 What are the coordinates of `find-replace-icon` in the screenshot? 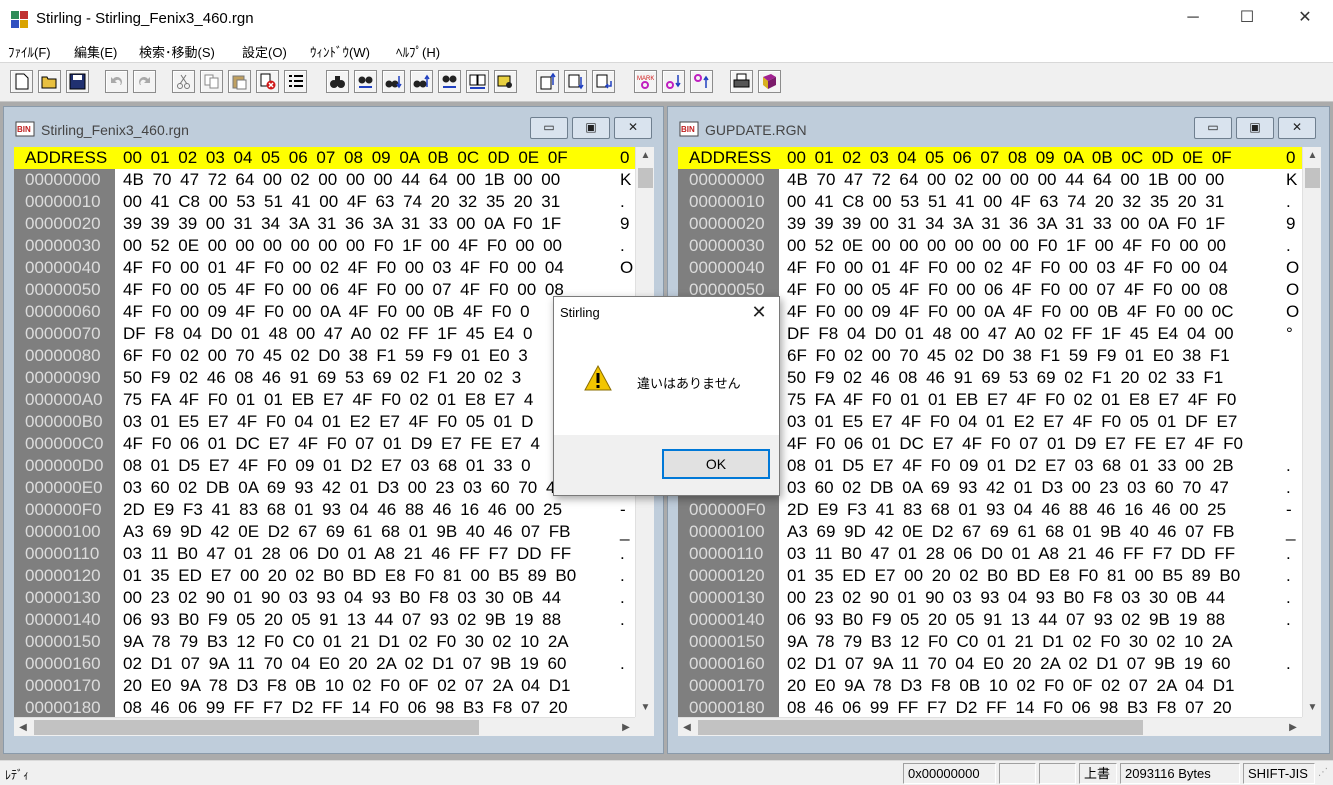 It's located at (365, 81).